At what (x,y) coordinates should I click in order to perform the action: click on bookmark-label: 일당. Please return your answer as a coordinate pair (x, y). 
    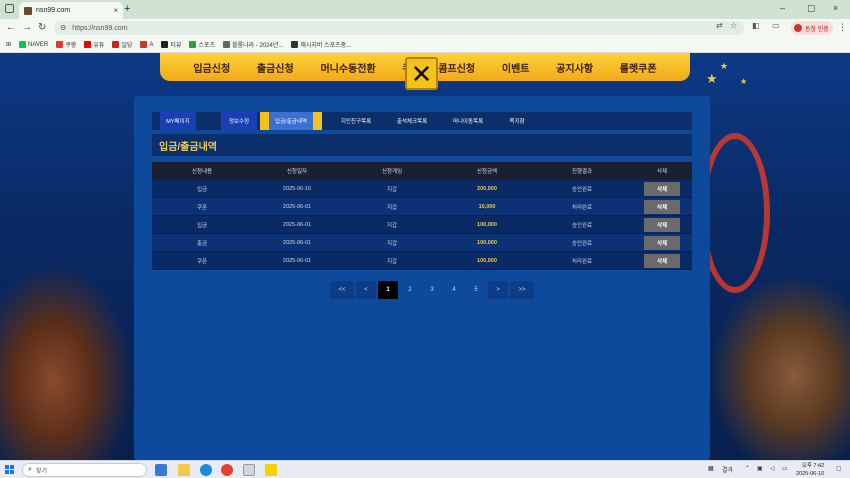
    Looking at the image, I should click on (127, 46).